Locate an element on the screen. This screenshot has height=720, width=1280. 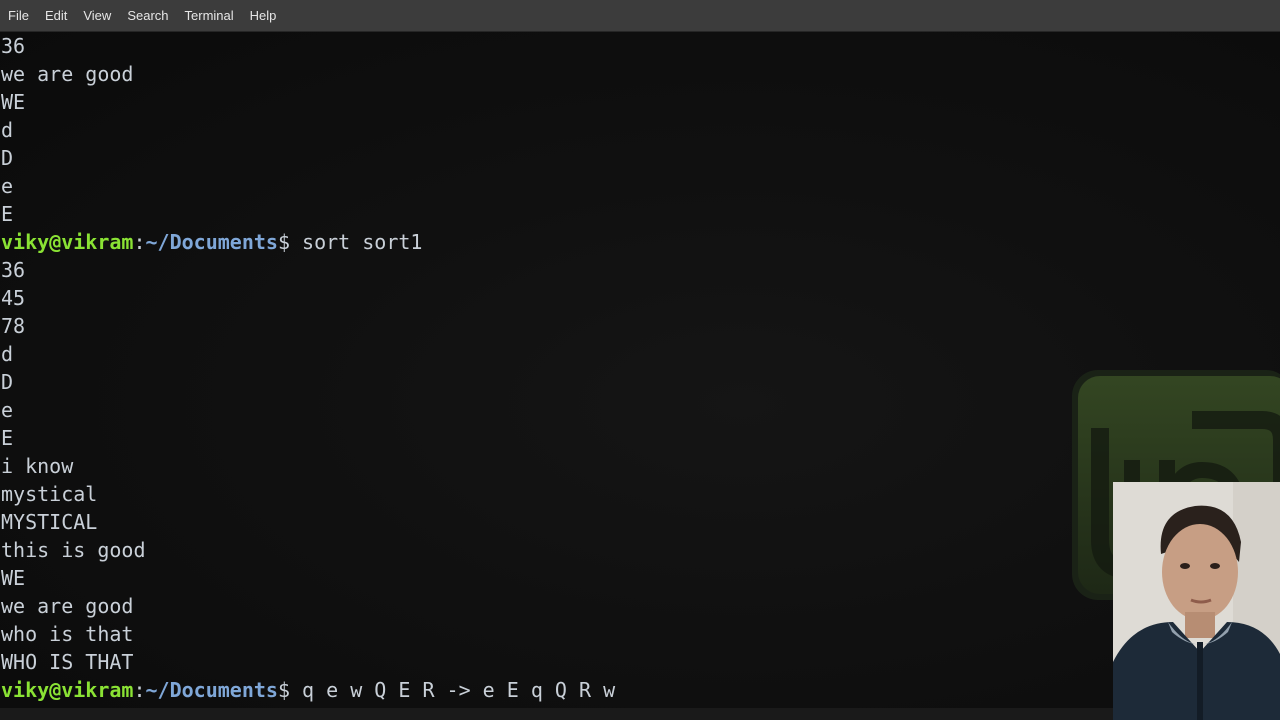
output-line: WHO IS THAT is located at coordinates (67, 662).